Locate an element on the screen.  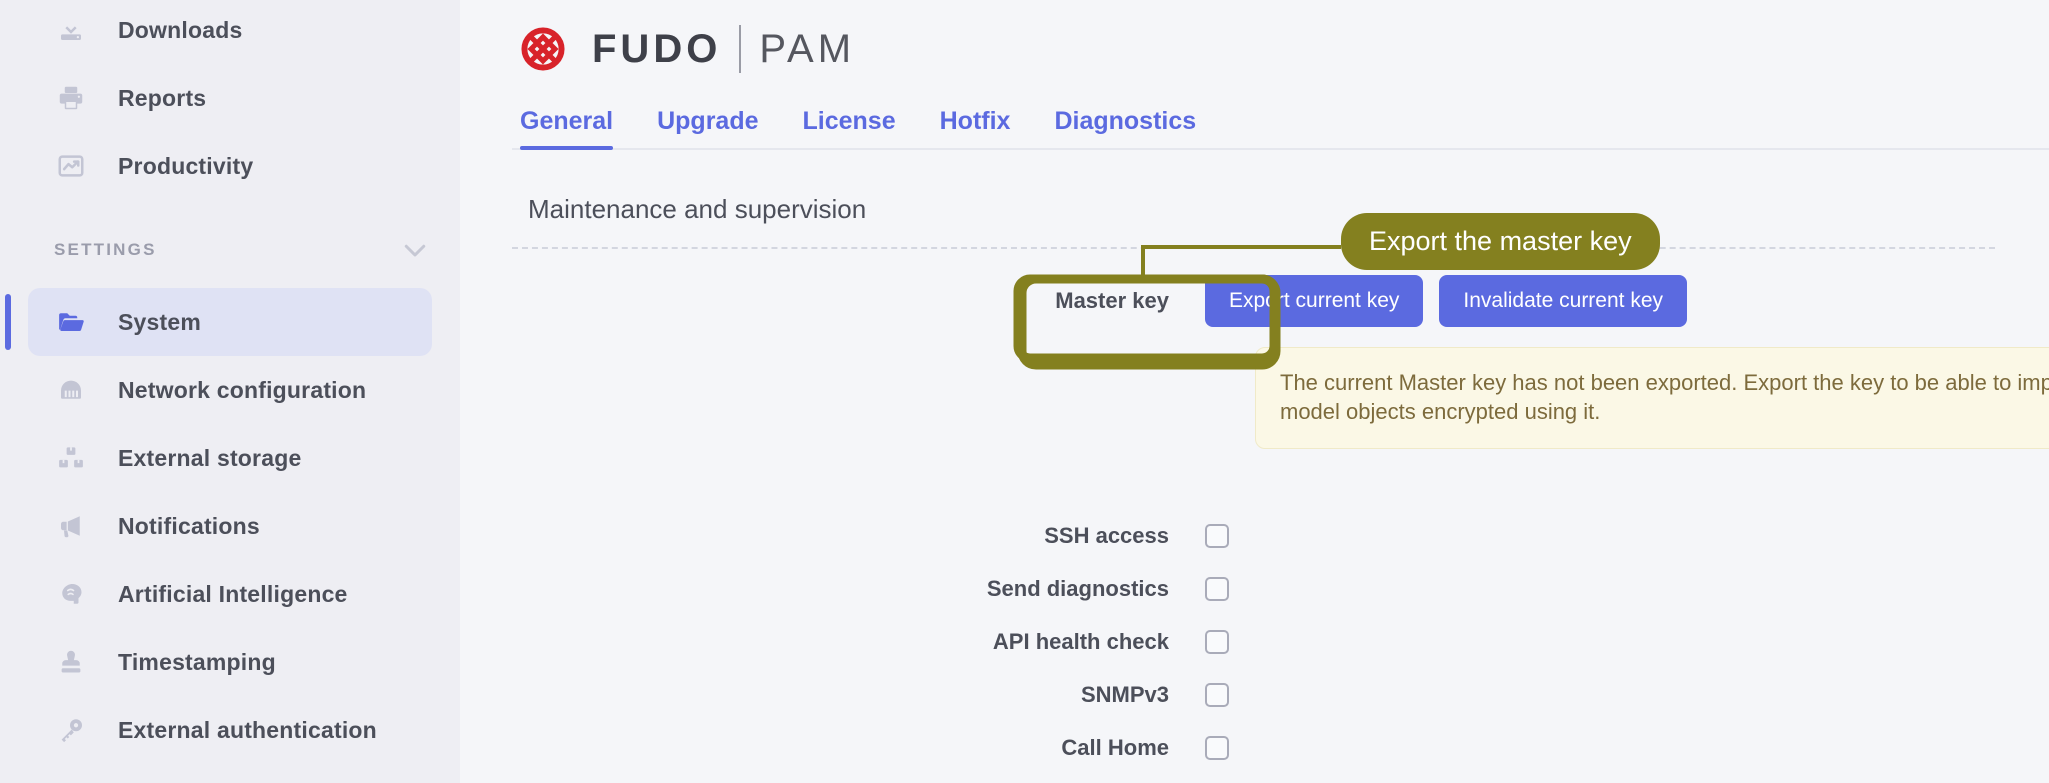
ssh-access-label: SSH access is located at coordinates (1106, 535).